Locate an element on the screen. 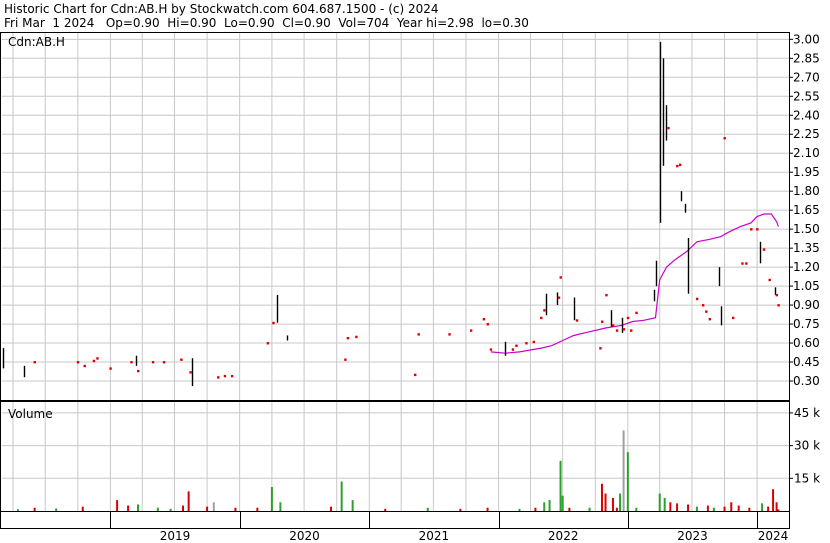 Image resolution: width=830 pixels, height=543 pixels. volume-tick-label: 15 k is located at coordinates (807, 478).